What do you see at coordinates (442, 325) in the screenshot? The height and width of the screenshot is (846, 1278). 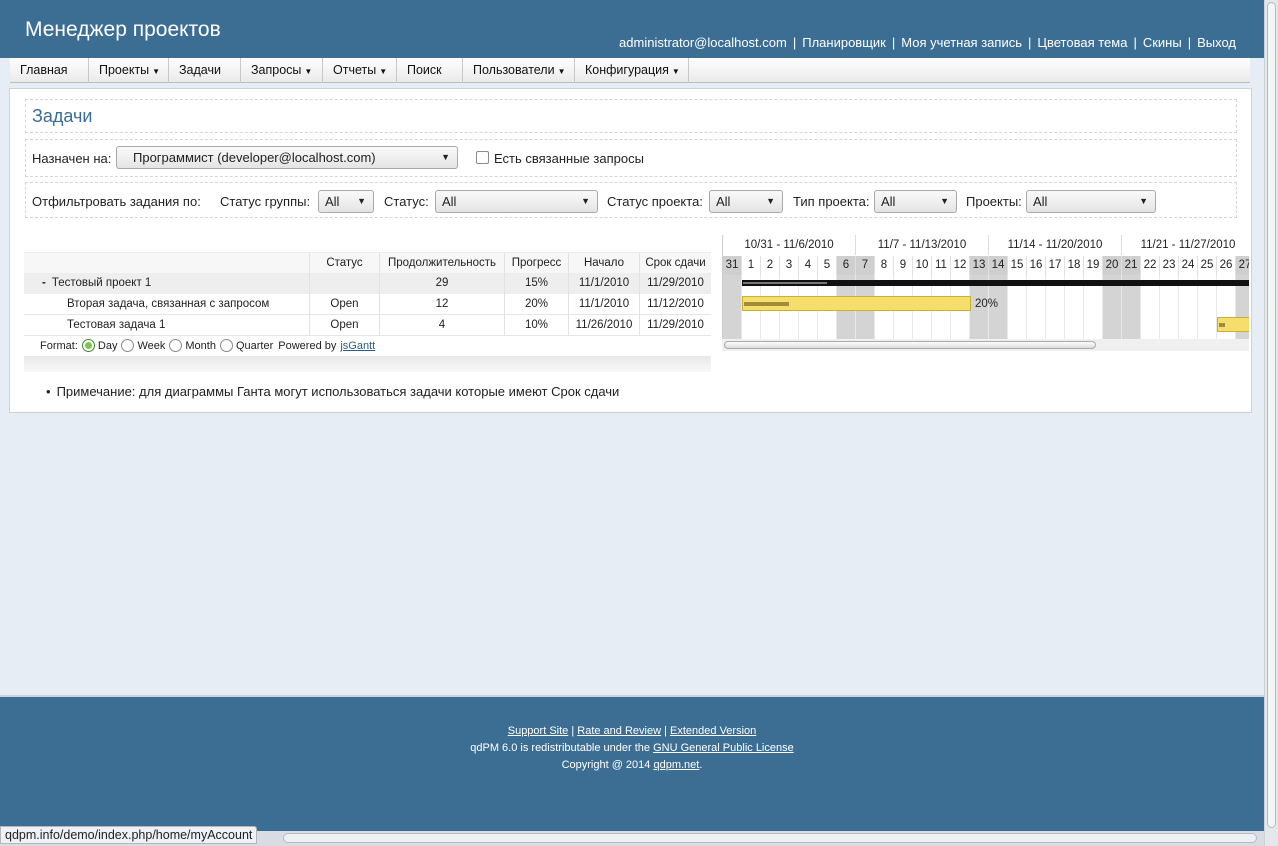 I see `task-duration: 4` at bounding box center [442, 325].